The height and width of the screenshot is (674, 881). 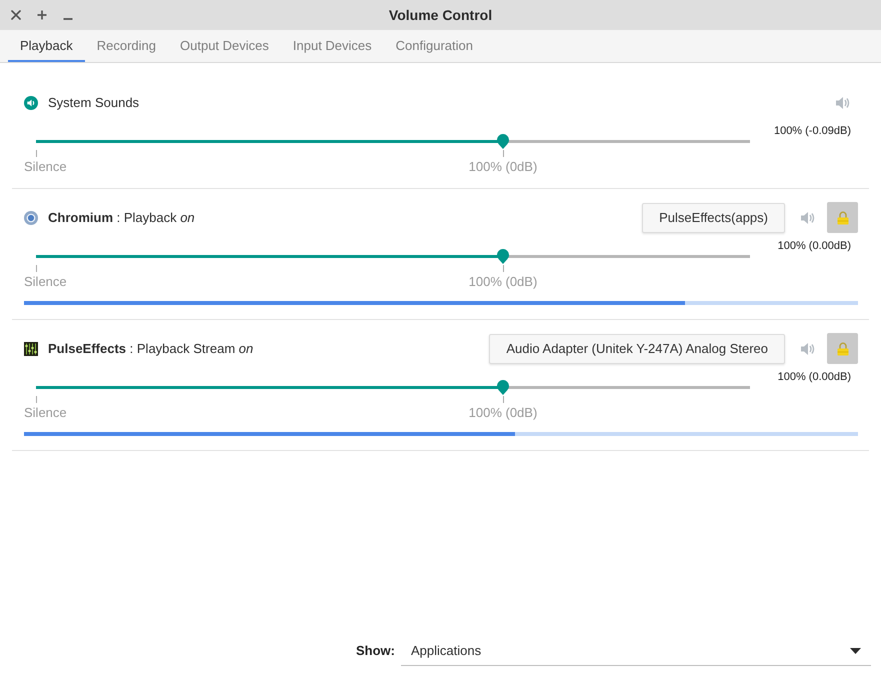 I want to click on tab: Recording, so click(x=126, y=46).